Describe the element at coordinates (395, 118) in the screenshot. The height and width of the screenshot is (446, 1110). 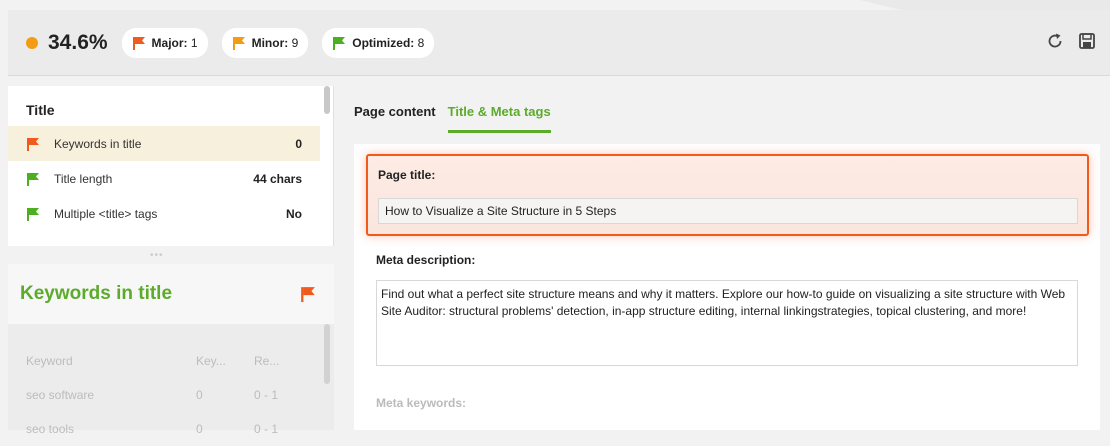
I see `tab-page-content: Page content` at that location.